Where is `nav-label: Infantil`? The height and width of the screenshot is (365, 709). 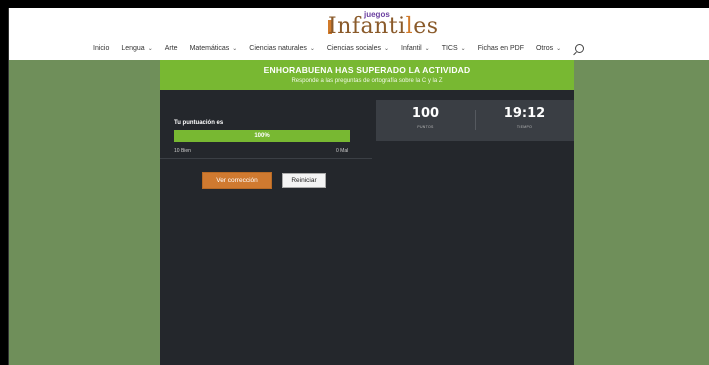 nav-label: Infantil is located at coordinates (411, 48).